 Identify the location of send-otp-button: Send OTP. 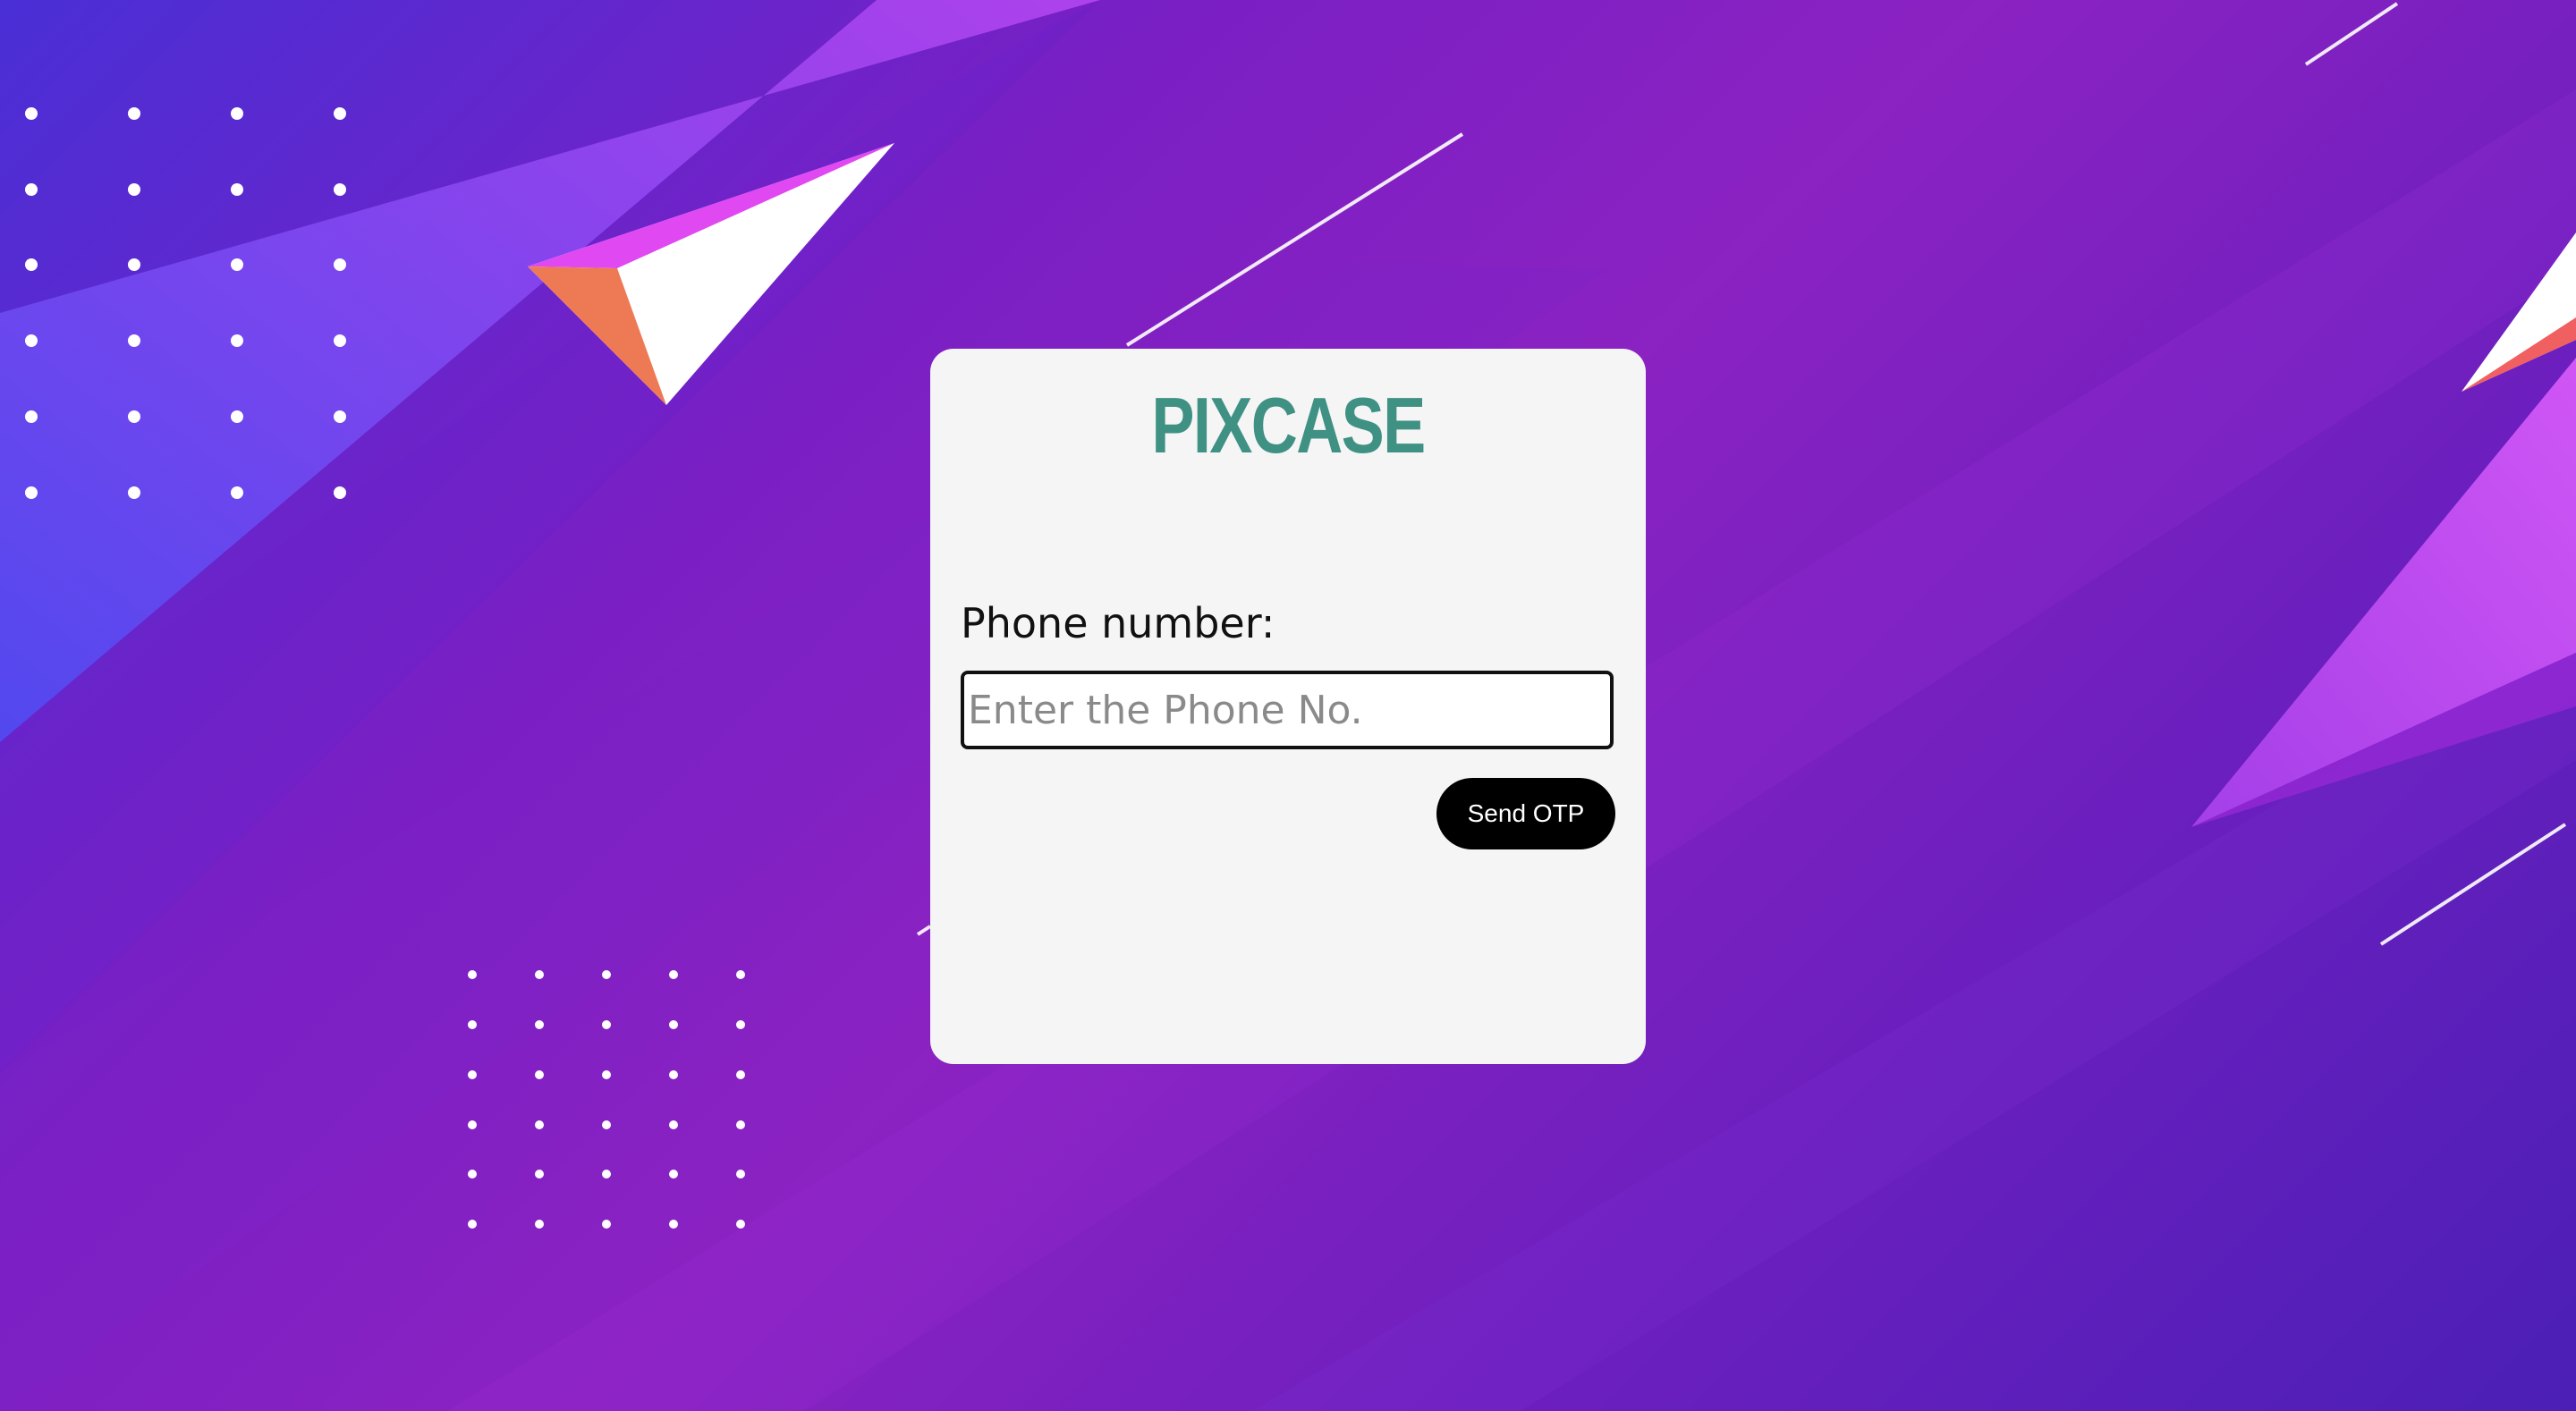
(1525, 814).